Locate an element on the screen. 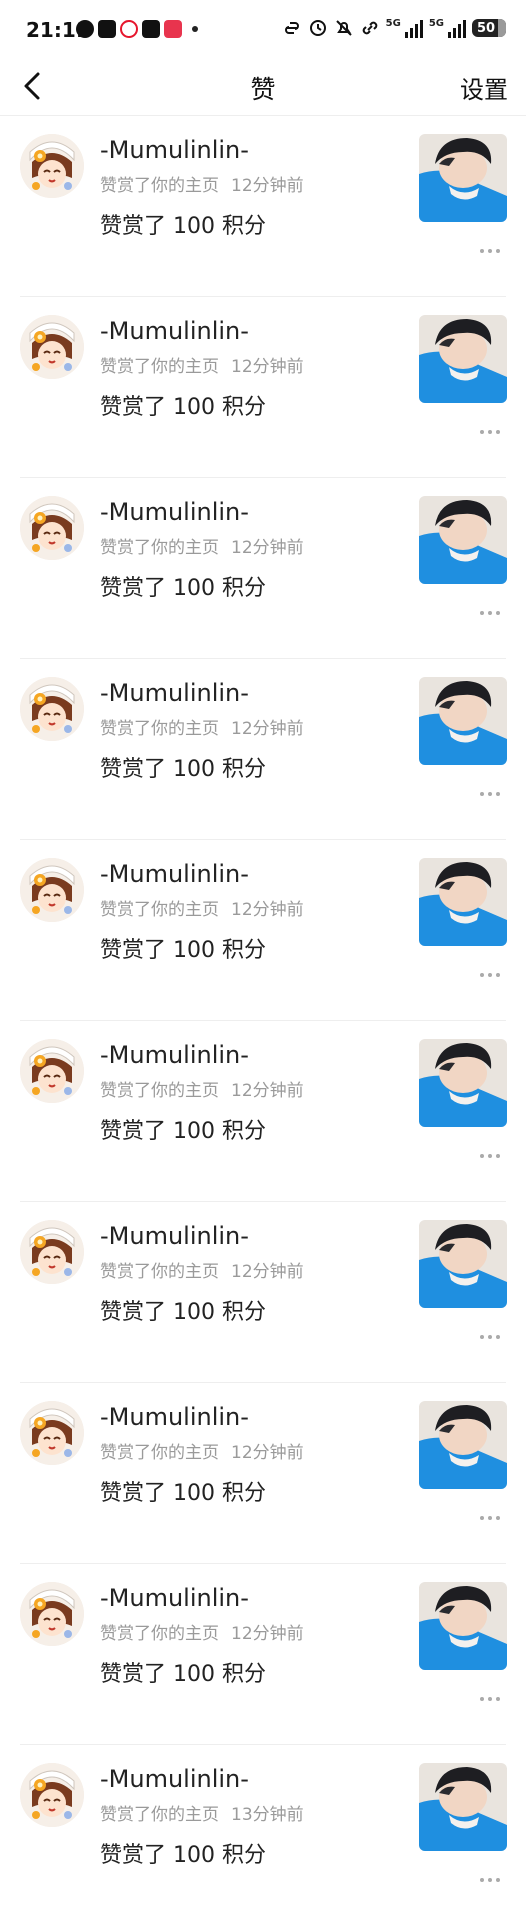 This screenshot has width=526, height=1914. page-title: 赞 is located at coordinates (263, 89).